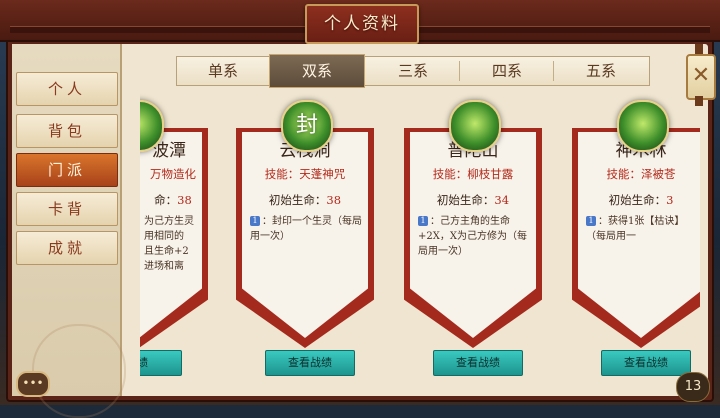  What do you see at coordinates (79, 371) in the screenshot?
I see `sidebar-decoration` at bounding box center [79, 371].